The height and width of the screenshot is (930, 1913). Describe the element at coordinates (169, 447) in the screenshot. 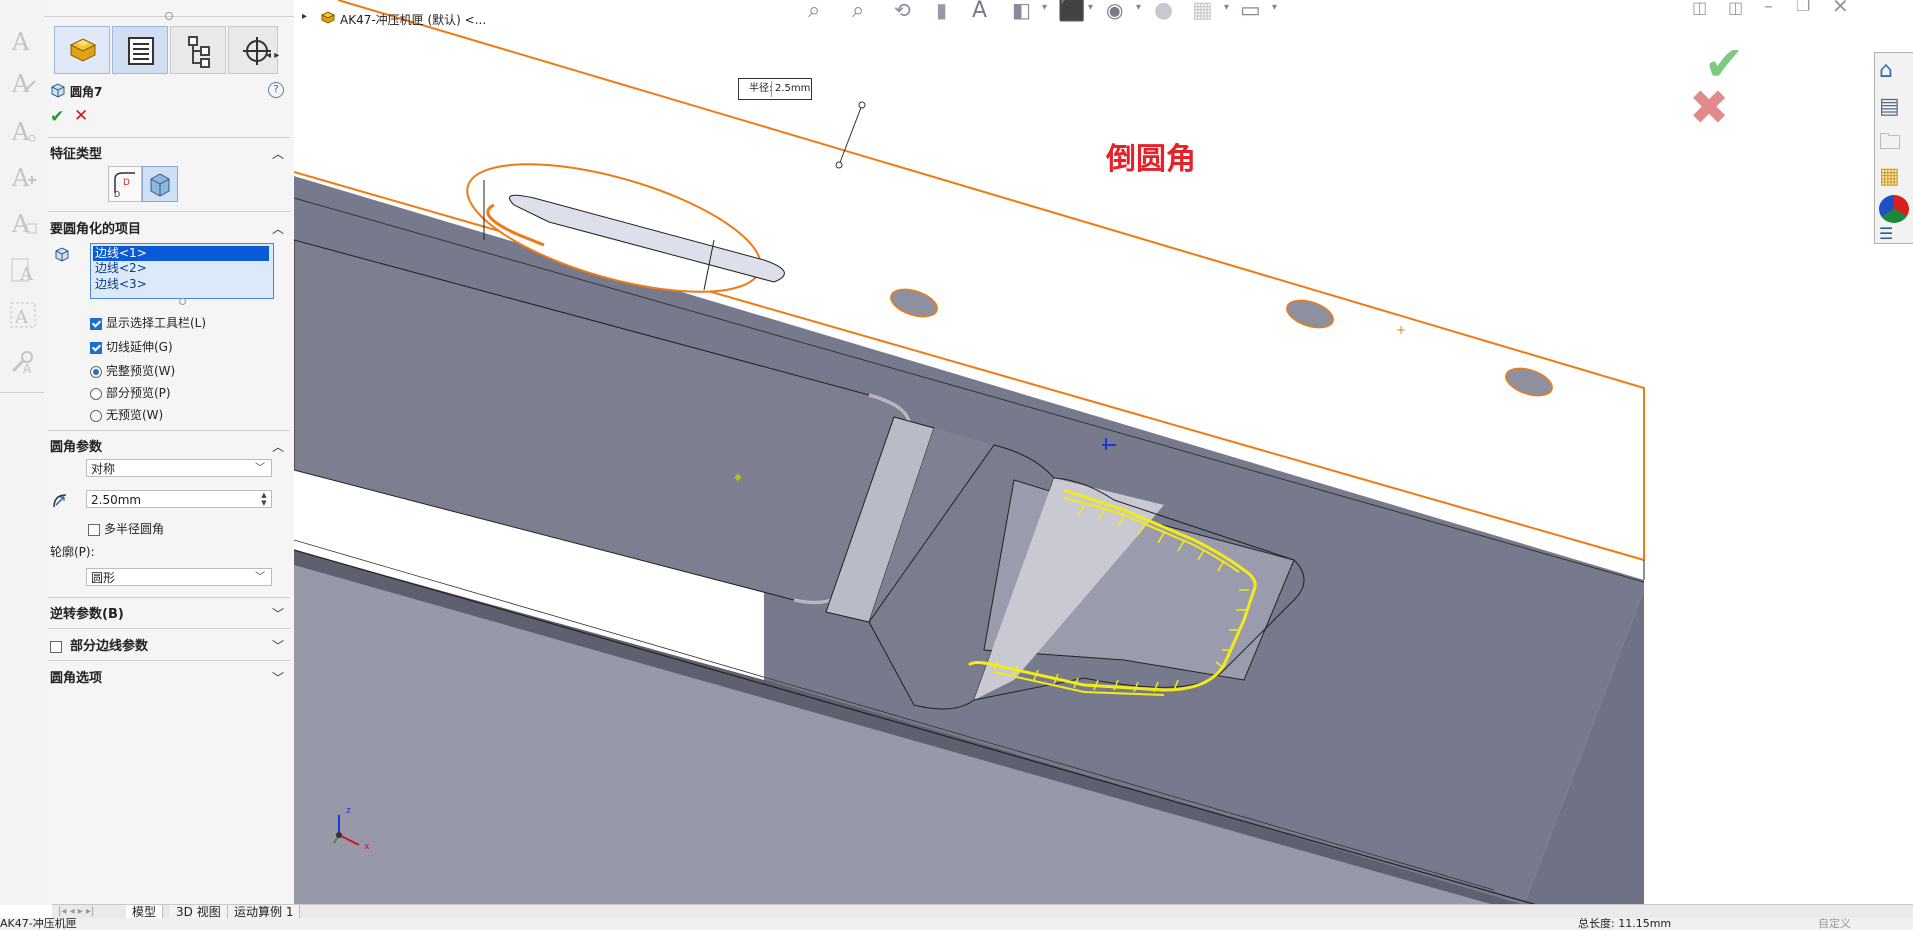

I see `section-fillet-parameters: 圆角参数 ︿` at that location.